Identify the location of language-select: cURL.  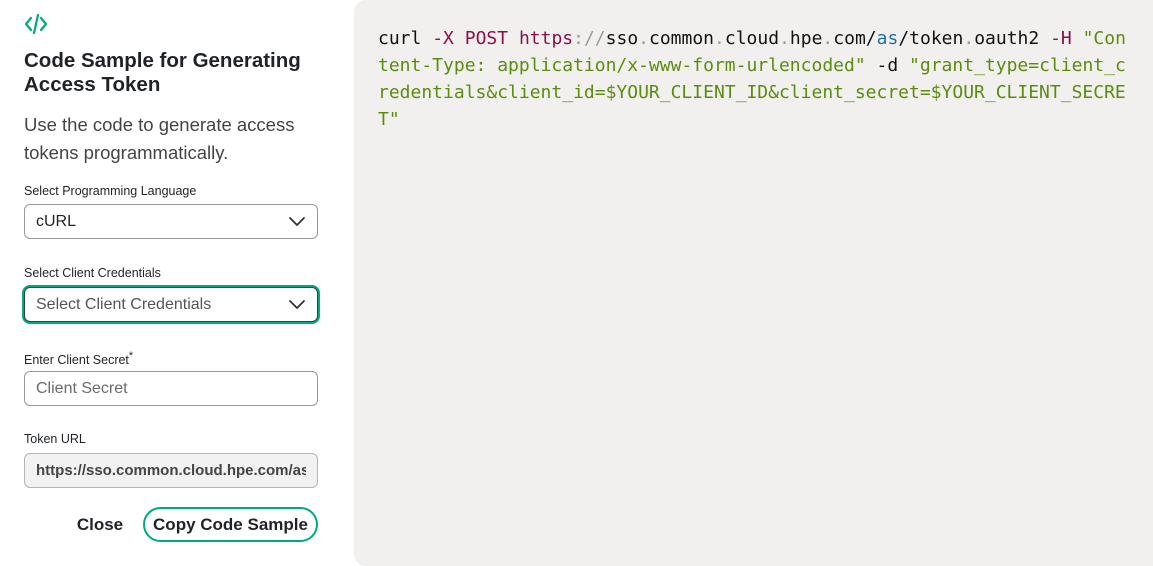
(171, 221).